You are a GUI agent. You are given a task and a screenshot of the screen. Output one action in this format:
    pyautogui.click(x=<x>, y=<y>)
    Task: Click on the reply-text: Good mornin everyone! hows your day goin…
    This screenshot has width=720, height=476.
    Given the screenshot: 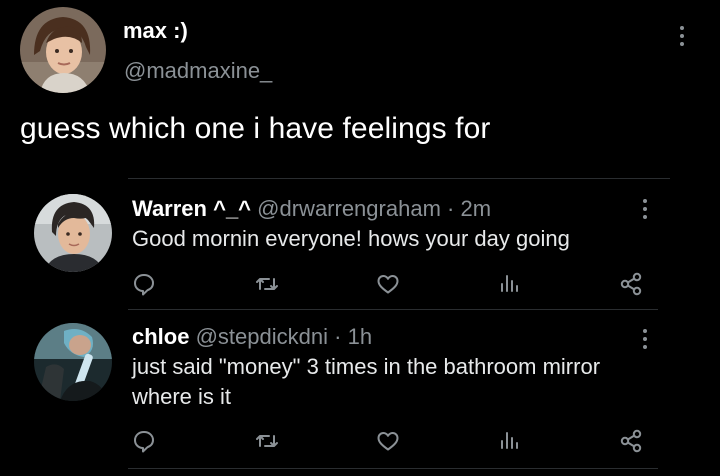 What is the action you would take?
    pyautogui.click(x=351, y=238)
    